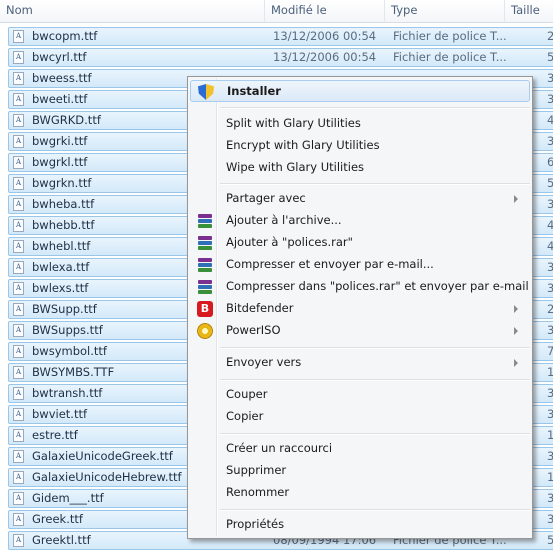 The image size is (553, 550). Describe the element at coordinates (360, 243) in the screenshot. I see `menu-item-add-rar: Ajouter à "polices.rar"` at that location.